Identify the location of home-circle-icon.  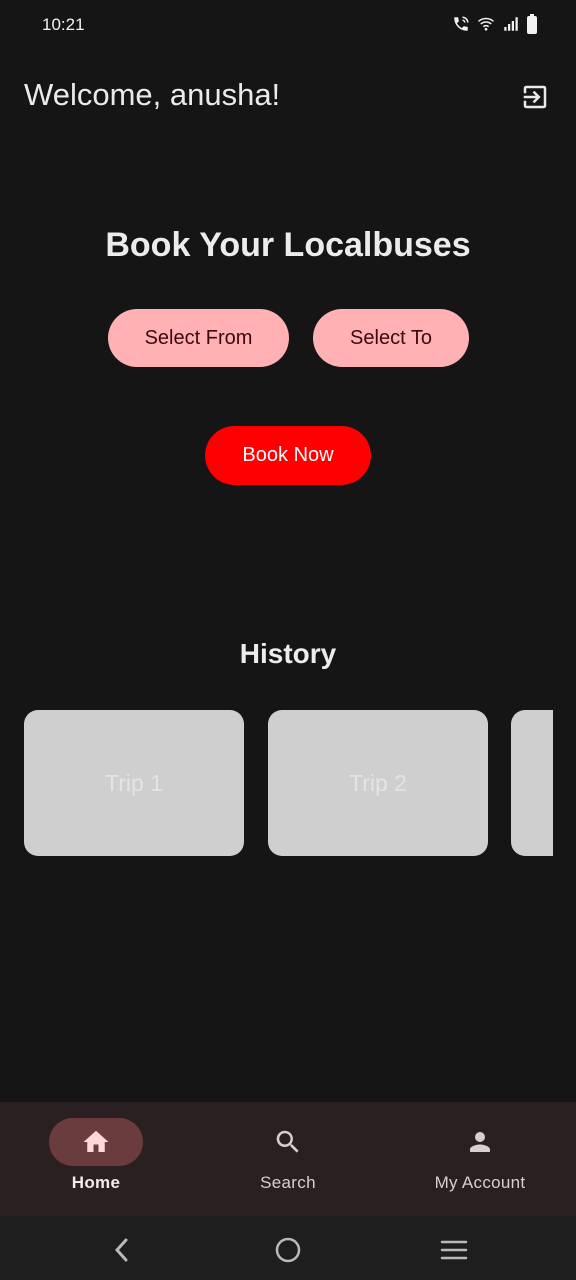
(288, 1250).